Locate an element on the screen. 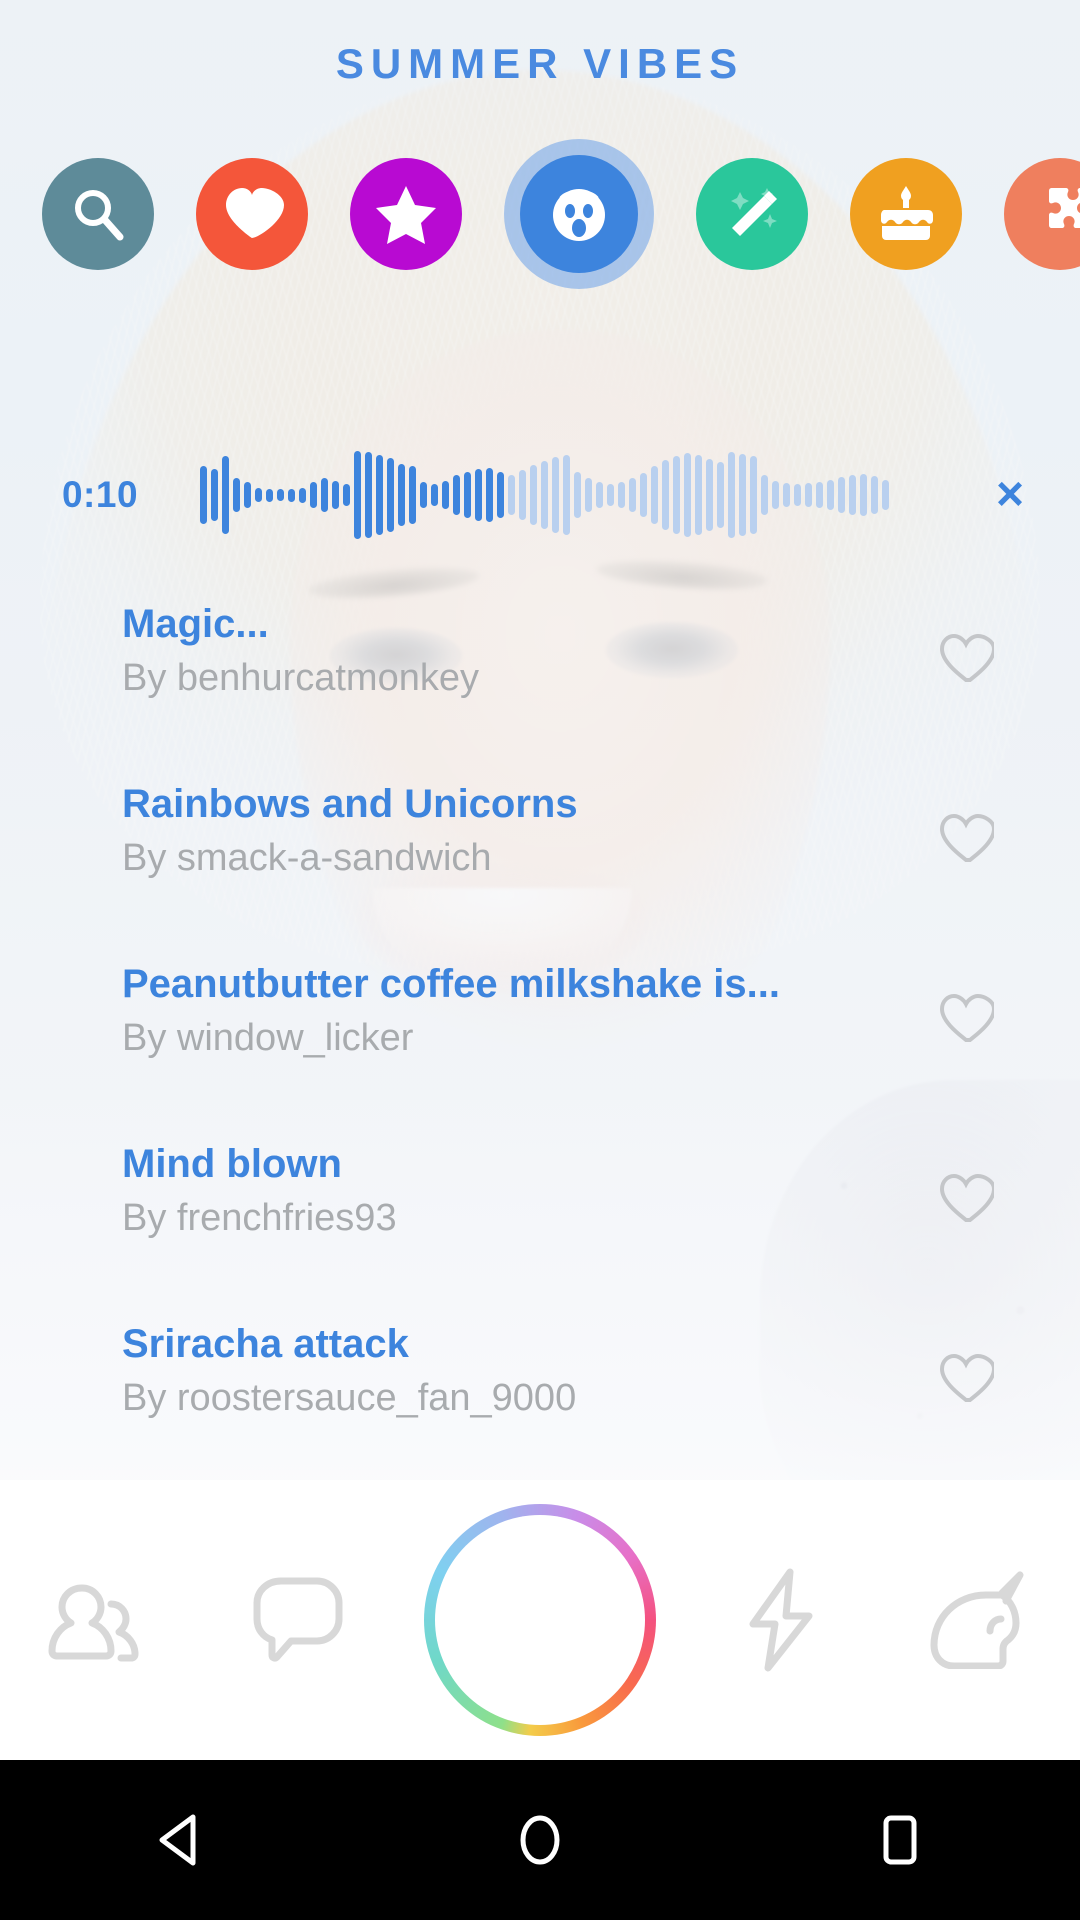 Image resolution: width=1080 pixels, height=1920 pixels. elapsed-time-label: 0:10 is located at coordinates (100, 494).